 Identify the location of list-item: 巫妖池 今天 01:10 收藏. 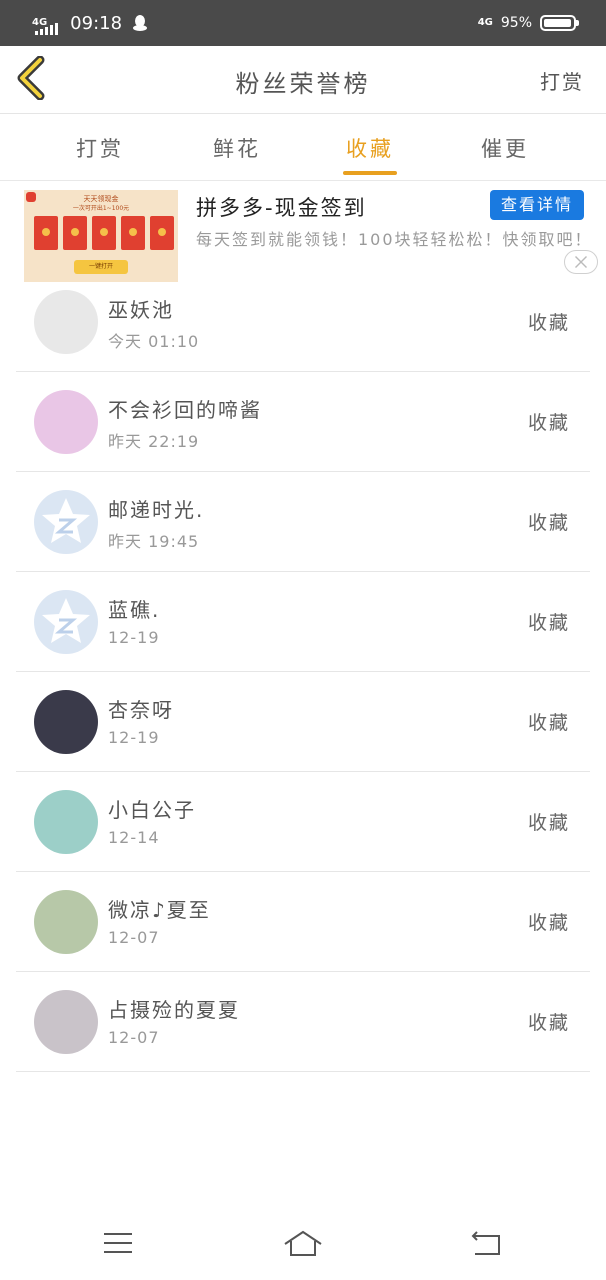
(303, 329).